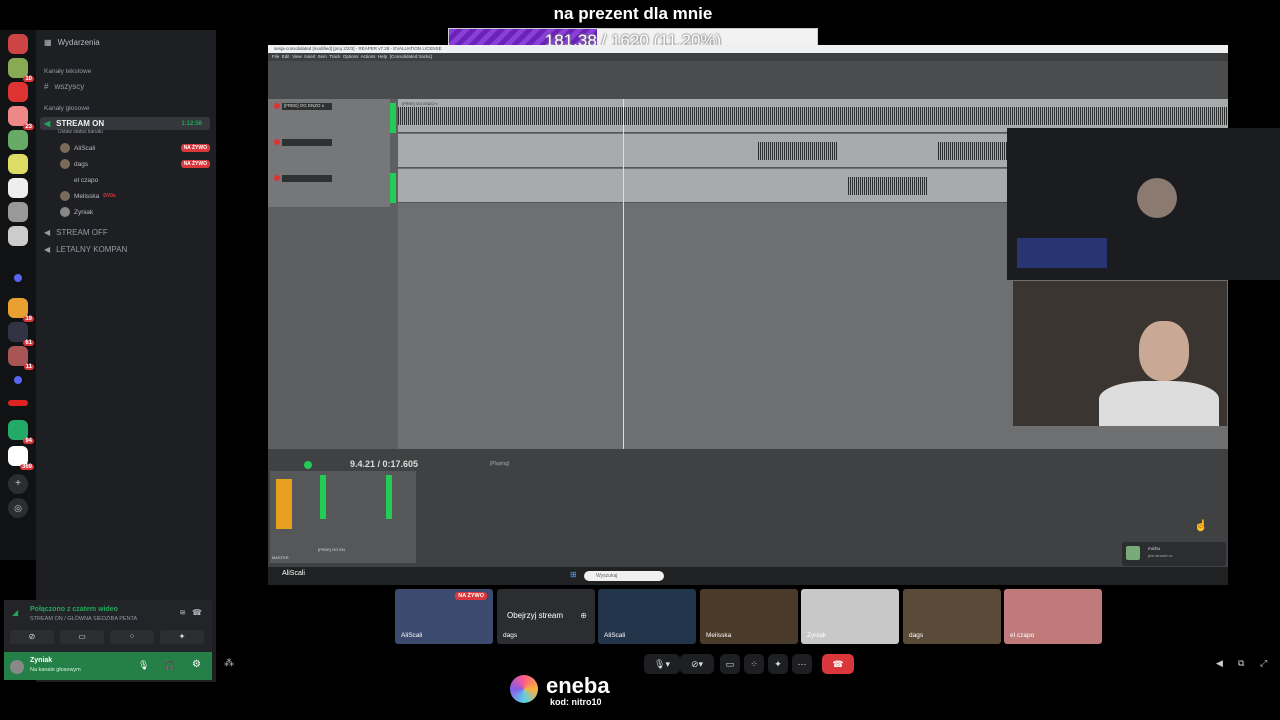 The height and width of the screenshot is (720, 1280). What do you see at coordinates (952, 616) in the screenshot?
I see `participant-tile: dags` at bounding box center [952, 616].